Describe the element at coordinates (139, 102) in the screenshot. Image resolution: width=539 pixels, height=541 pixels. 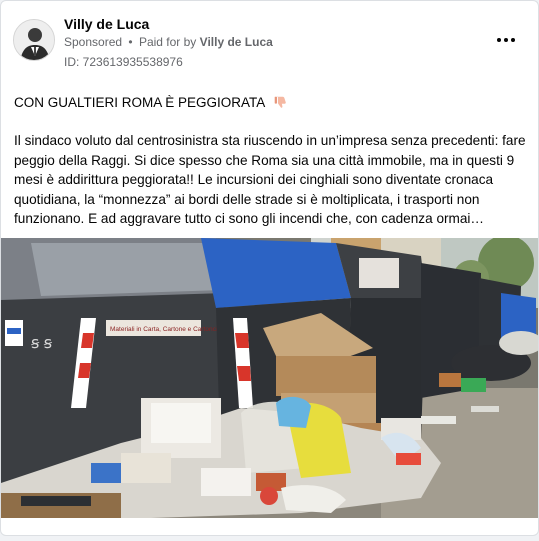
I see `headline-text: CON GUALTIERI ROMA È PEGGIORATA` at that location.